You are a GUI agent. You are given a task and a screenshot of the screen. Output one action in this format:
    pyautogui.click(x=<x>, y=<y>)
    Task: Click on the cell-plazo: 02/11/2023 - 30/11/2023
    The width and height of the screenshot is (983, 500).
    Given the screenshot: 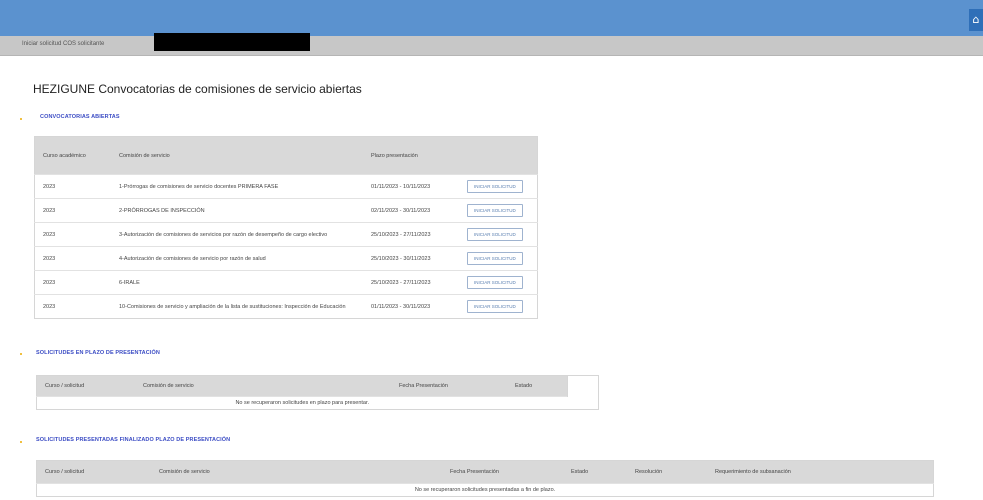 What is the action you would take?
    pyautogui.click(x=411, y=210)
    